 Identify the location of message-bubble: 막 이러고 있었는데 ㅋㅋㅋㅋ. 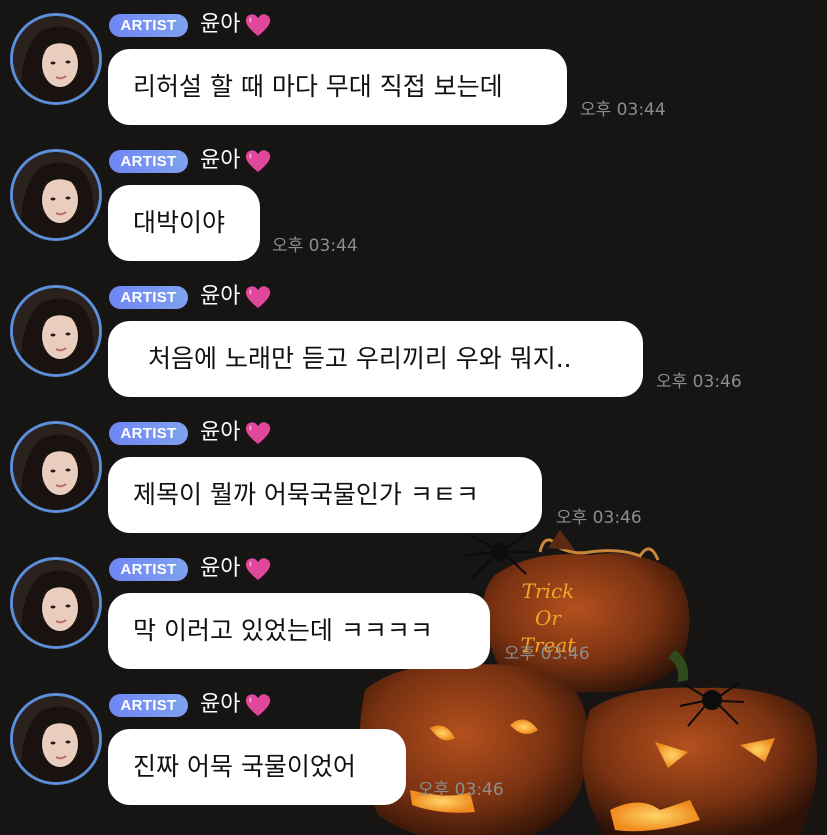
(299, 631).